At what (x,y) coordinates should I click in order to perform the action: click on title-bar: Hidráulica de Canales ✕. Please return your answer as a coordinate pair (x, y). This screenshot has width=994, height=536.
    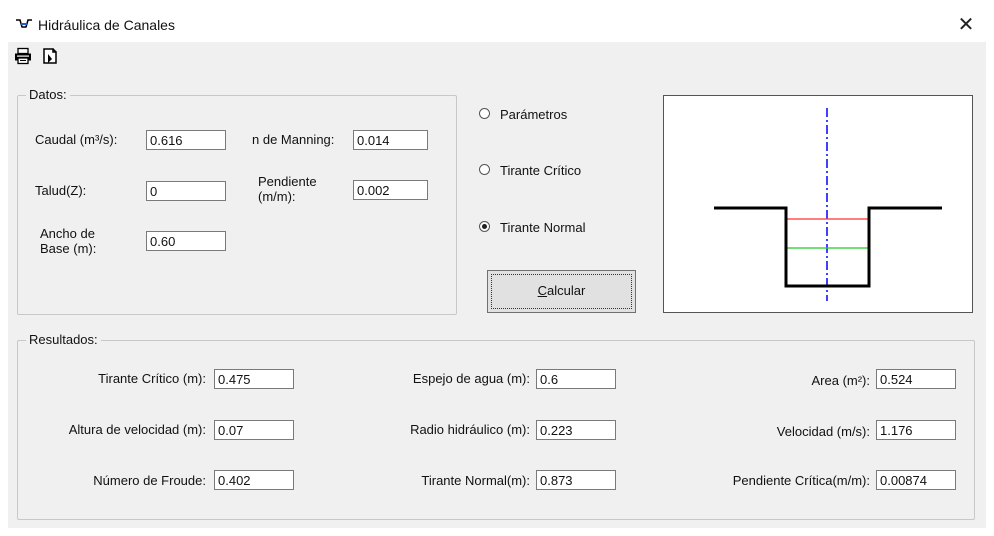
    Looking at the image, I should click on (497, 25).